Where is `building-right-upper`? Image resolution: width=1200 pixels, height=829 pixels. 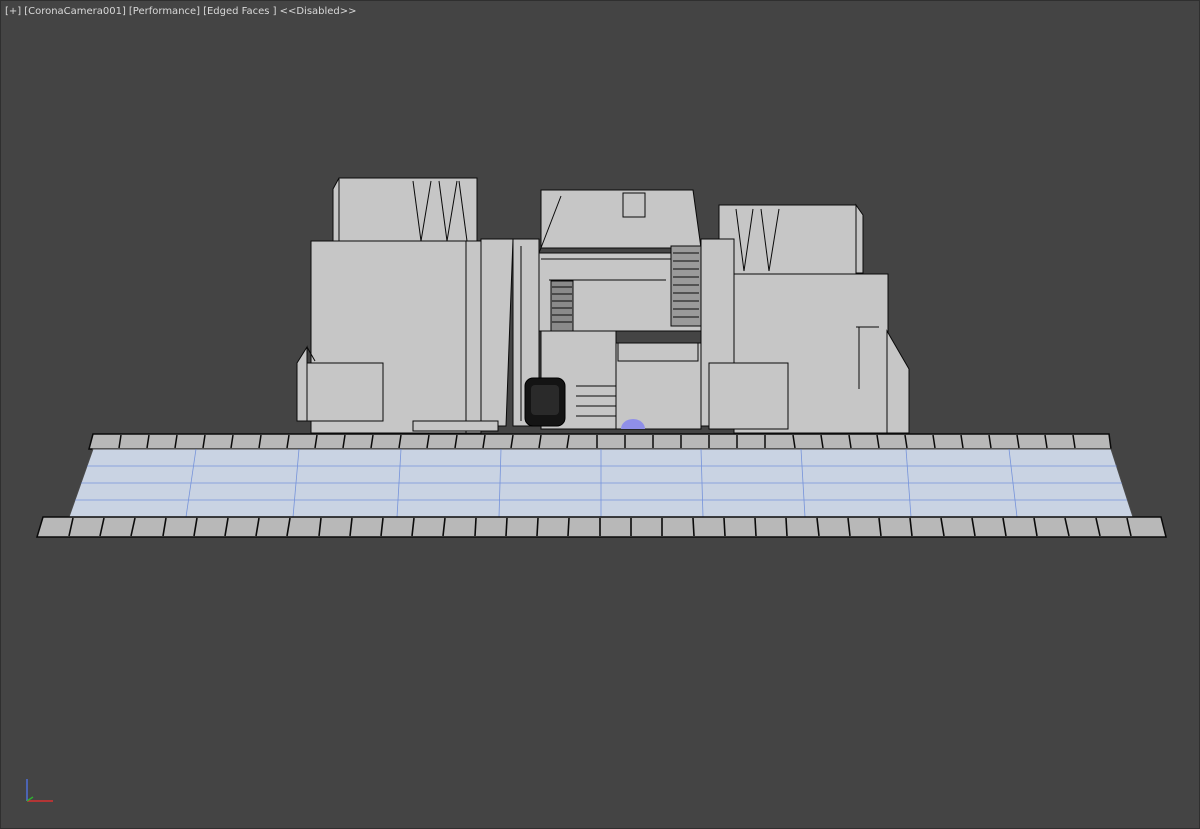 building-right-upper is located at coordinates (791, 239).